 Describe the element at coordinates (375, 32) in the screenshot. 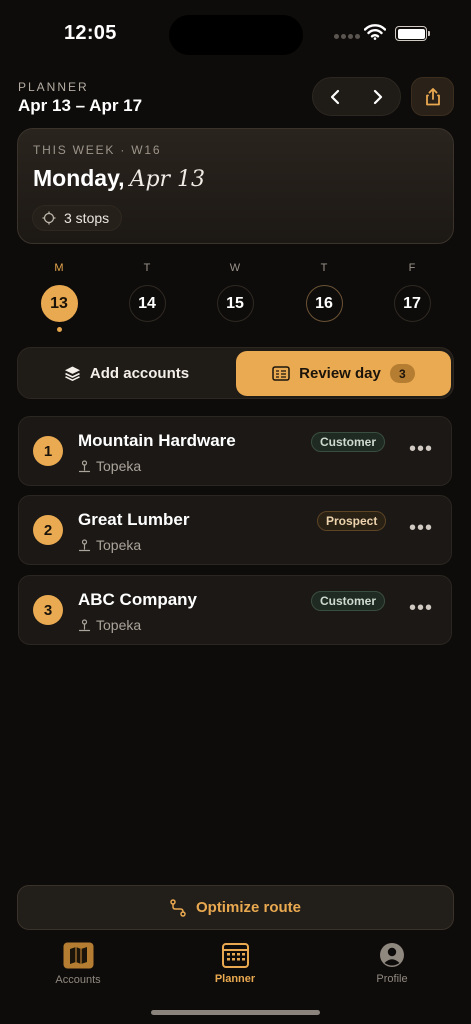

I see `wifi-icon` at that location.